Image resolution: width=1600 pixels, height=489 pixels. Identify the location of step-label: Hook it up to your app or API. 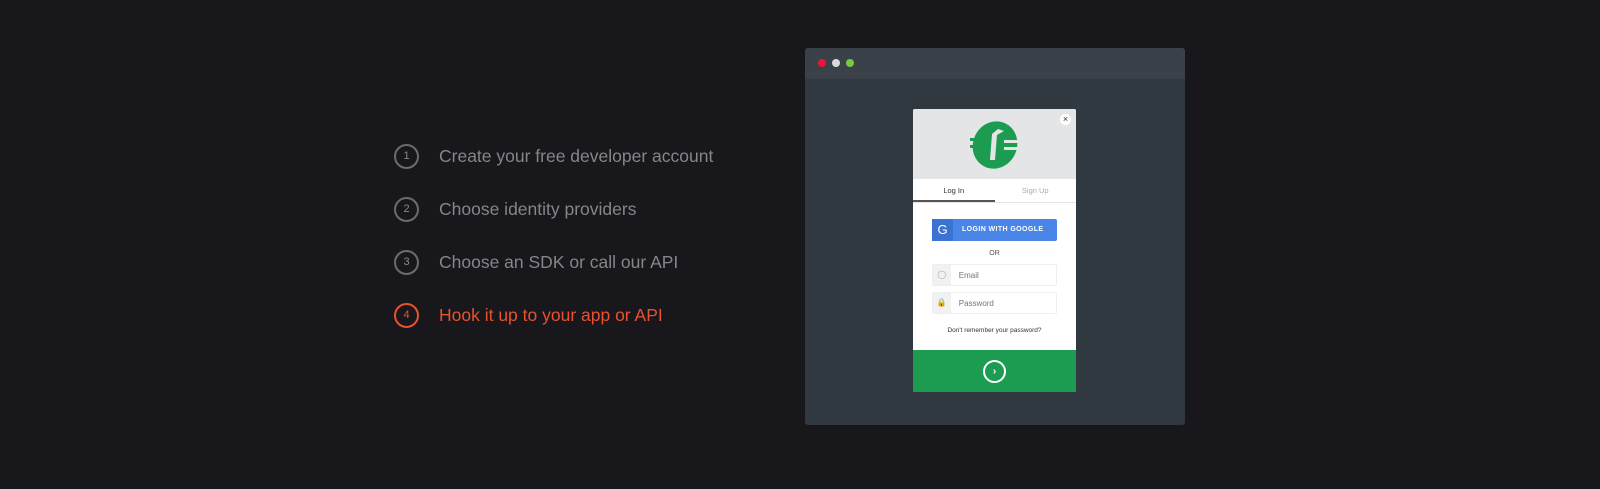
(551, 314).